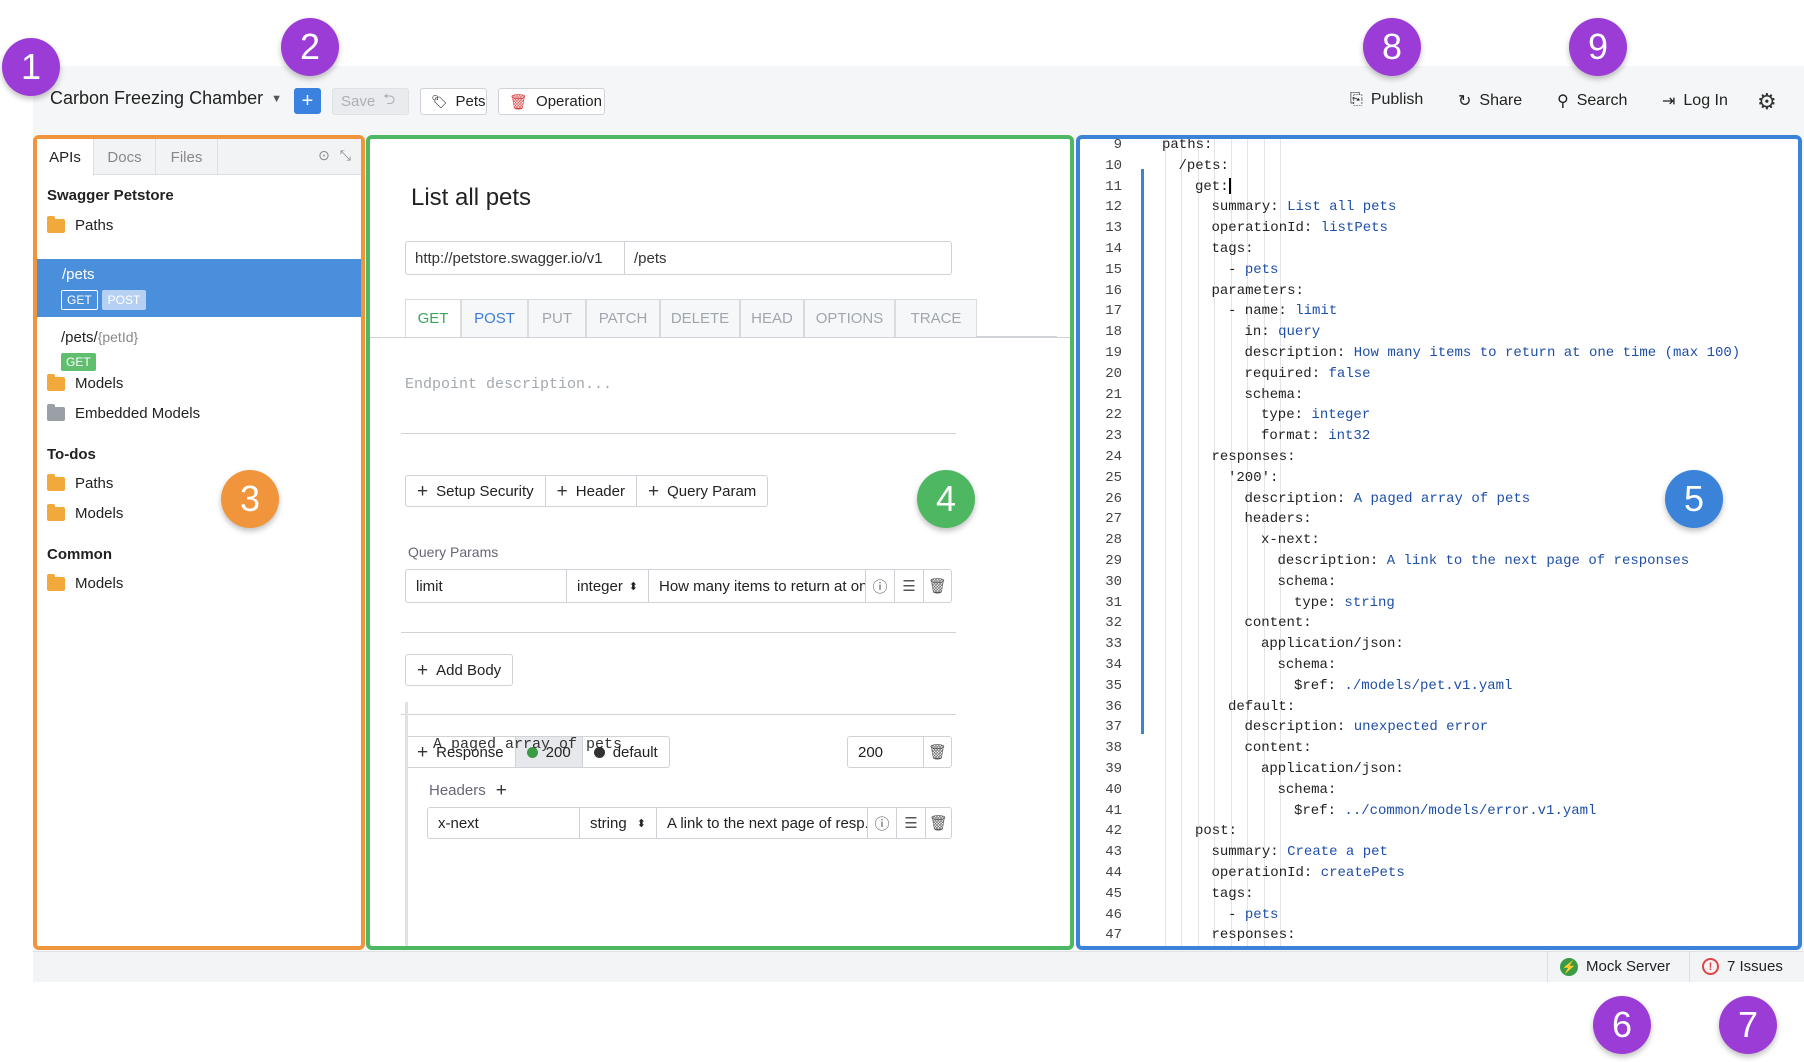 This screenshot has width=1804, height=1062. I want to click on publish-button: ⎘ Publish, so click(1386, 100).